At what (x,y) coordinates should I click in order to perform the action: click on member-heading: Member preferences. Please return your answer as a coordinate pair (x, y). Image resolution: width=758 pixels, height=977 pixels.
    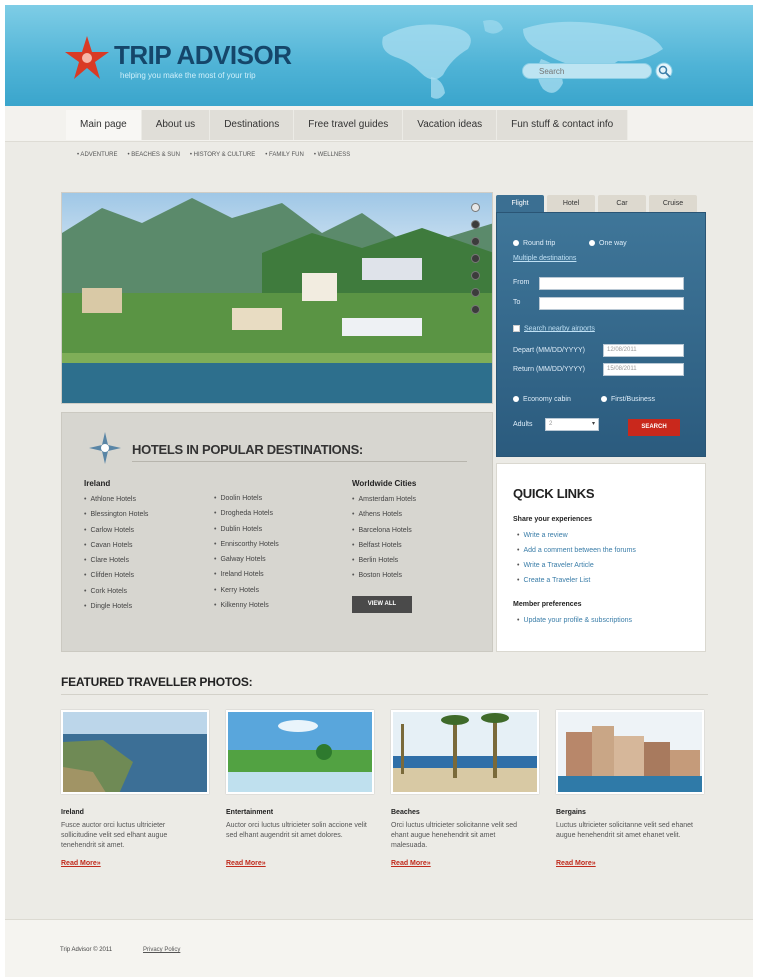
    Looking at the image, I should click on (547, 604).